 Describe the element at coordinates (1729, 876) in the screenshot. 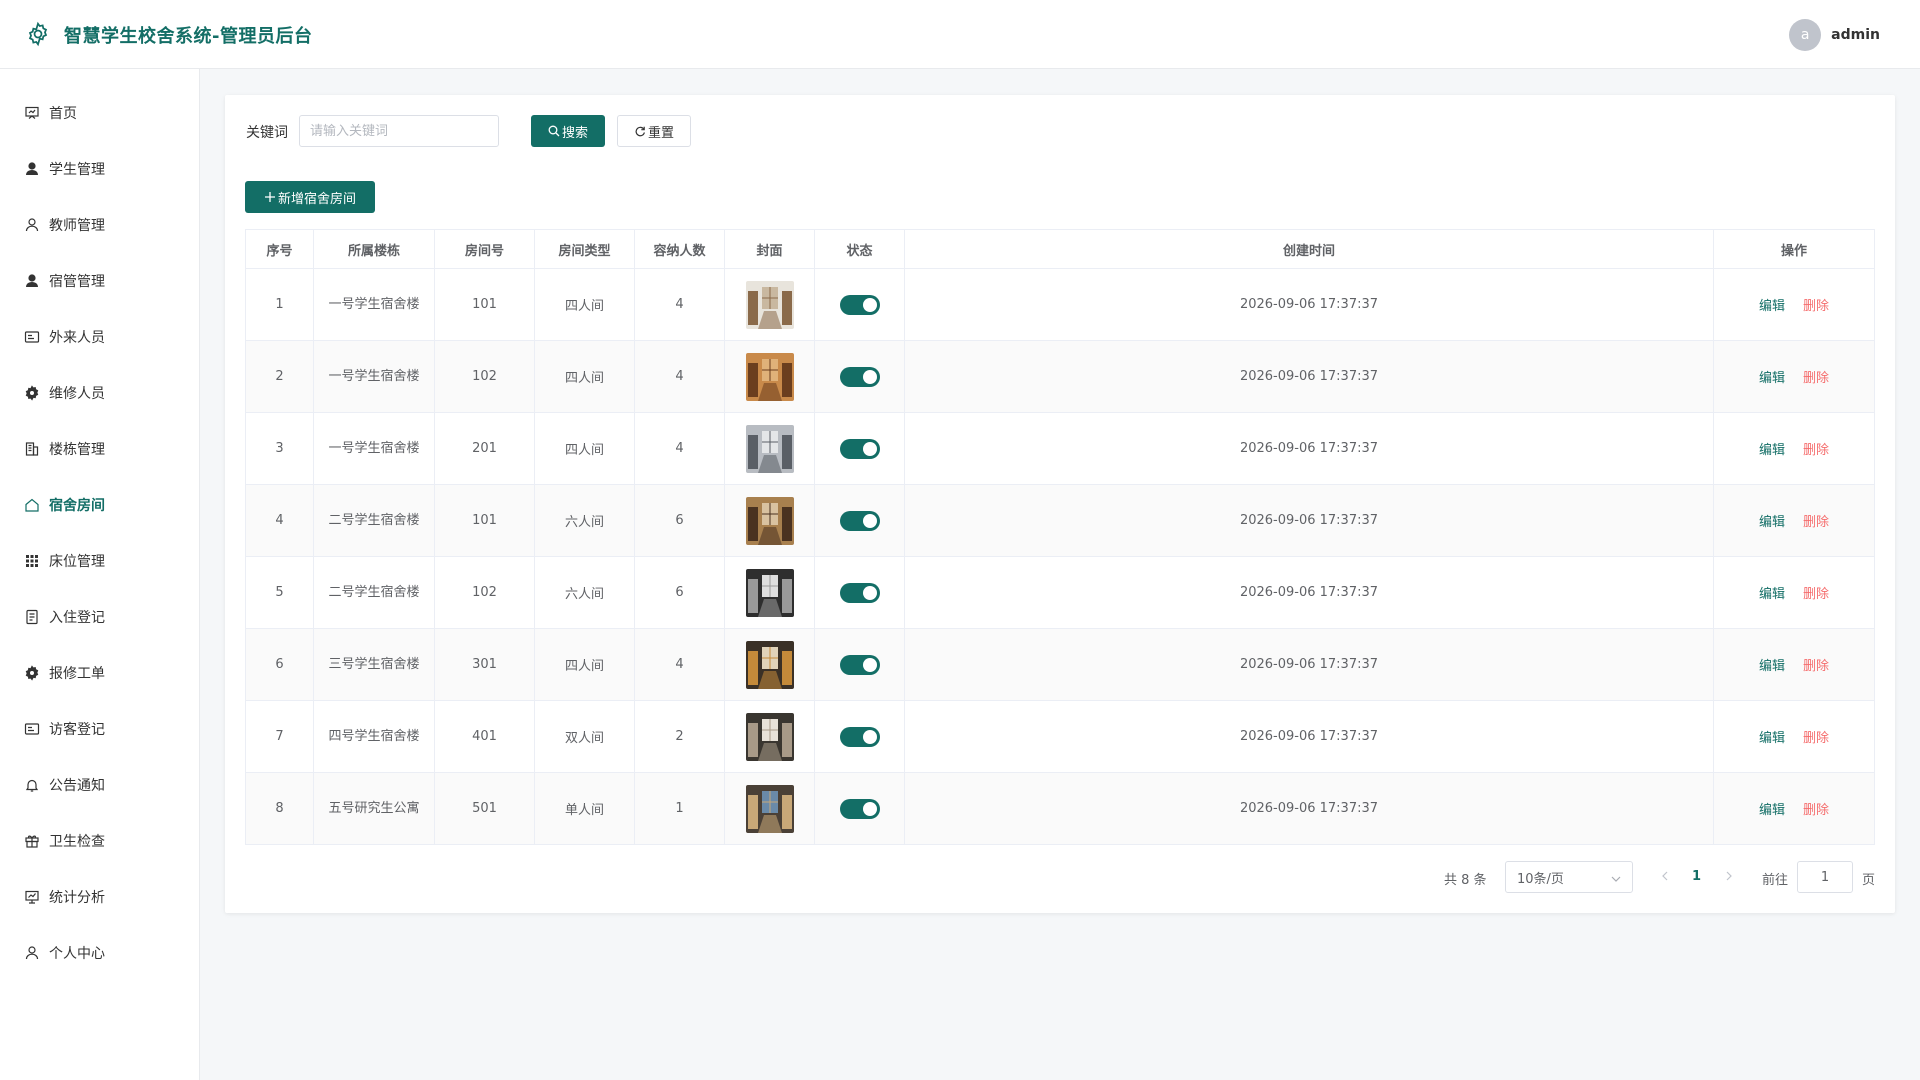

I see `next-page-icon` at that location.